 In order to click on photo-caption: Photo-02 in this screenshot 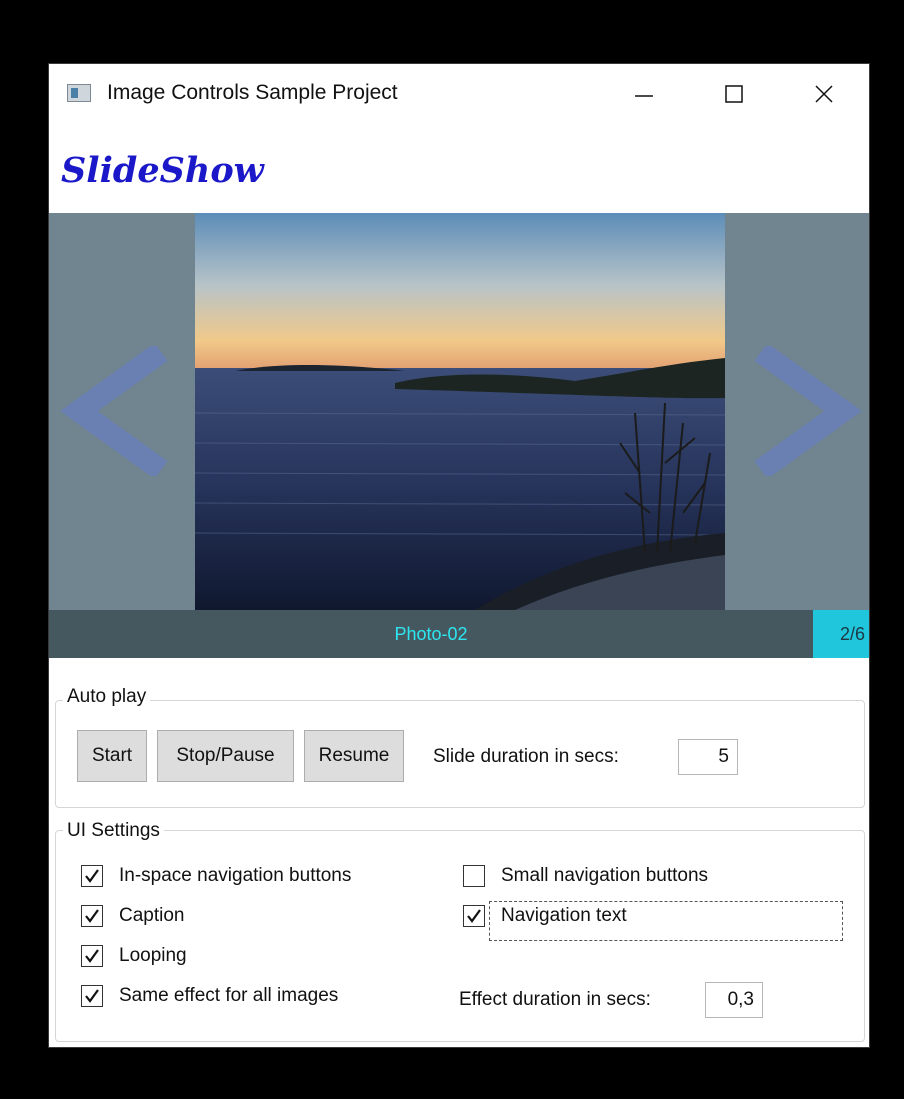, I will do `click(431, 634)`.